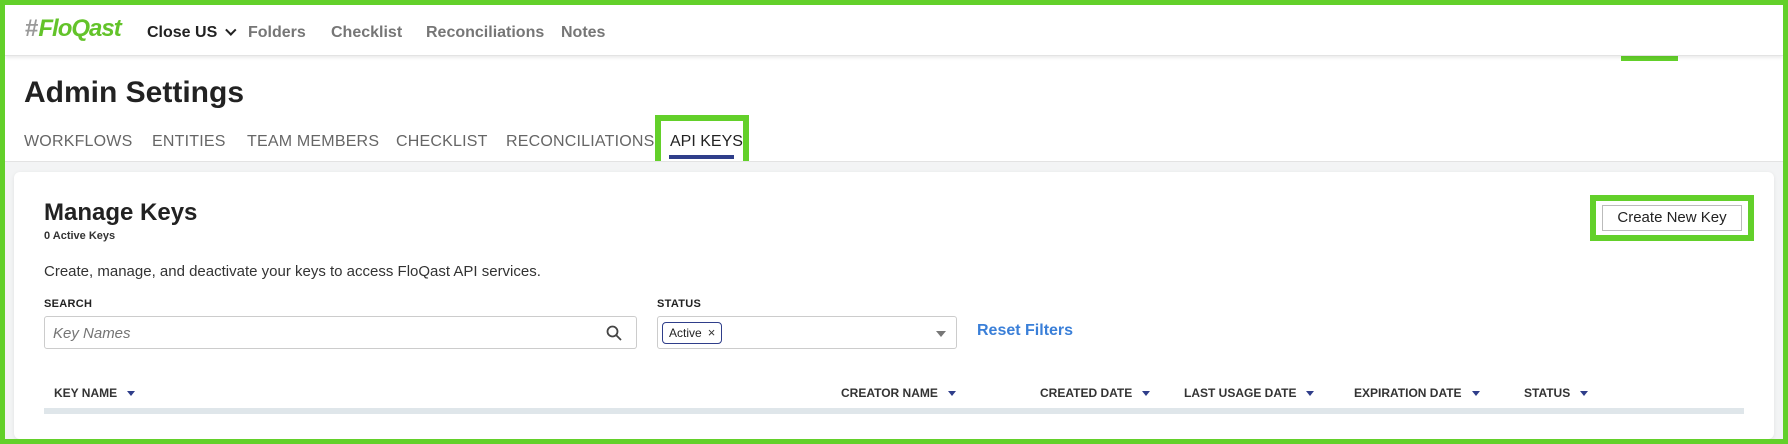 Image resolution: width=1788 pixels, height=444 pixels. What do you see at coordinates (614, 333) in the screenshot?
I see `search-icon` at bounding box center [614, 333].